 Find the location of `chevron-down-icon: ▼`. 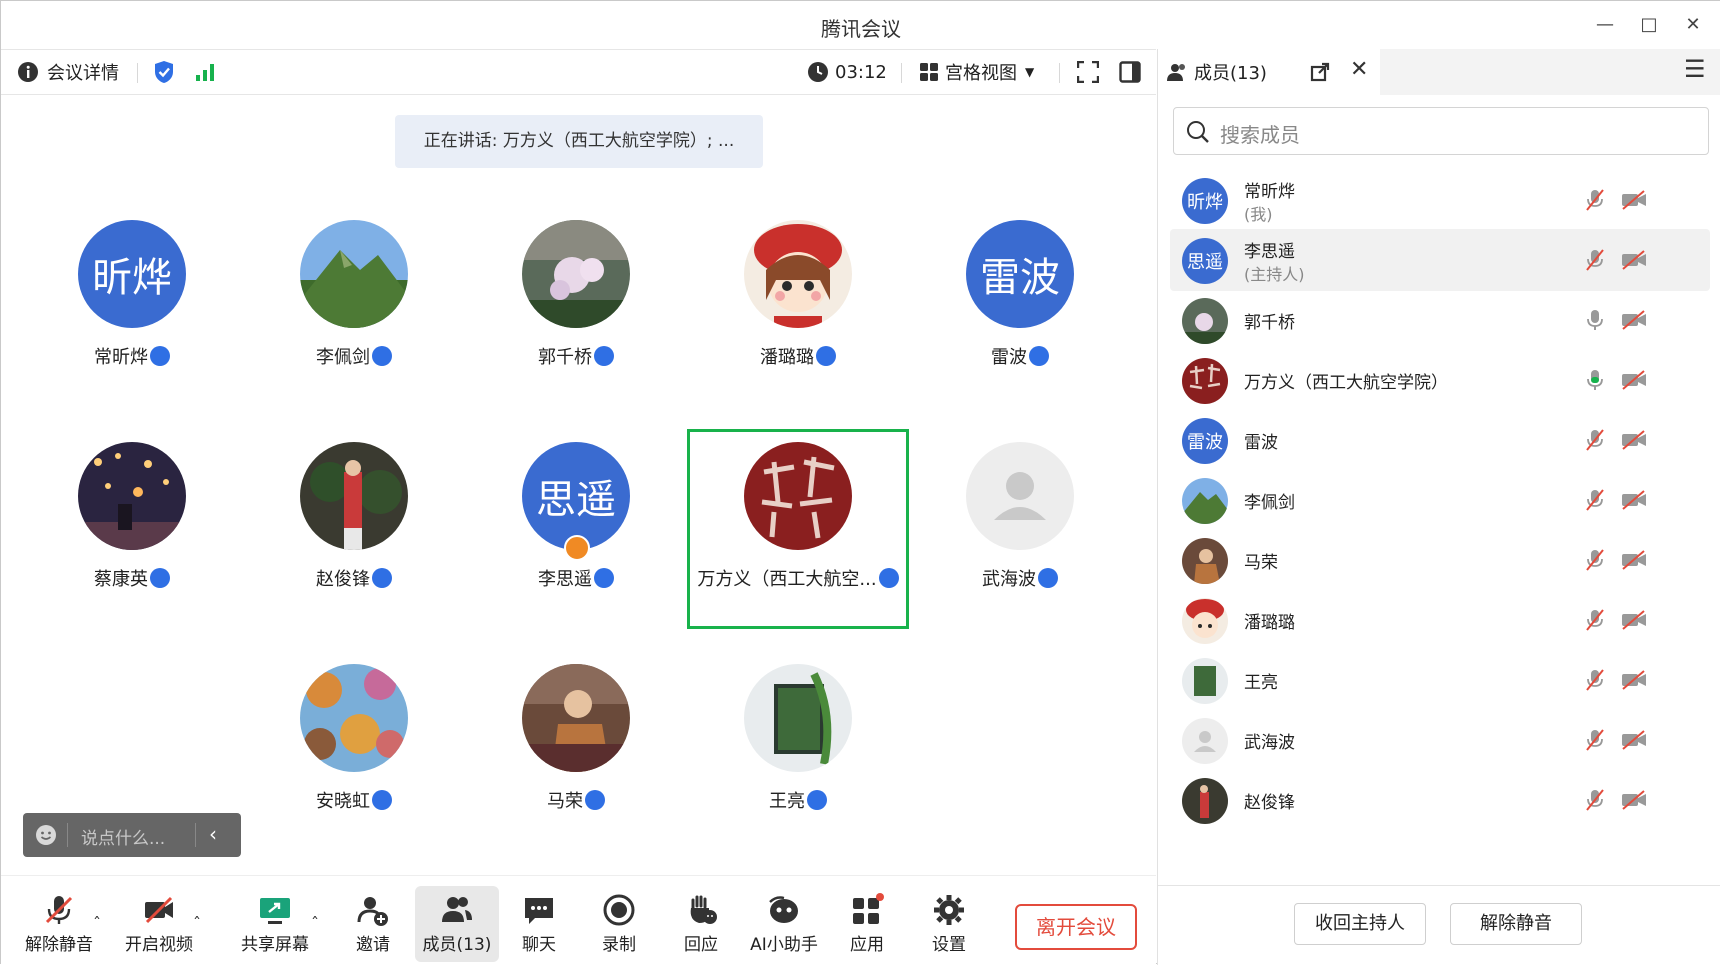

chevron-down-icon: ▼ is located at coordinates (1030, 72).